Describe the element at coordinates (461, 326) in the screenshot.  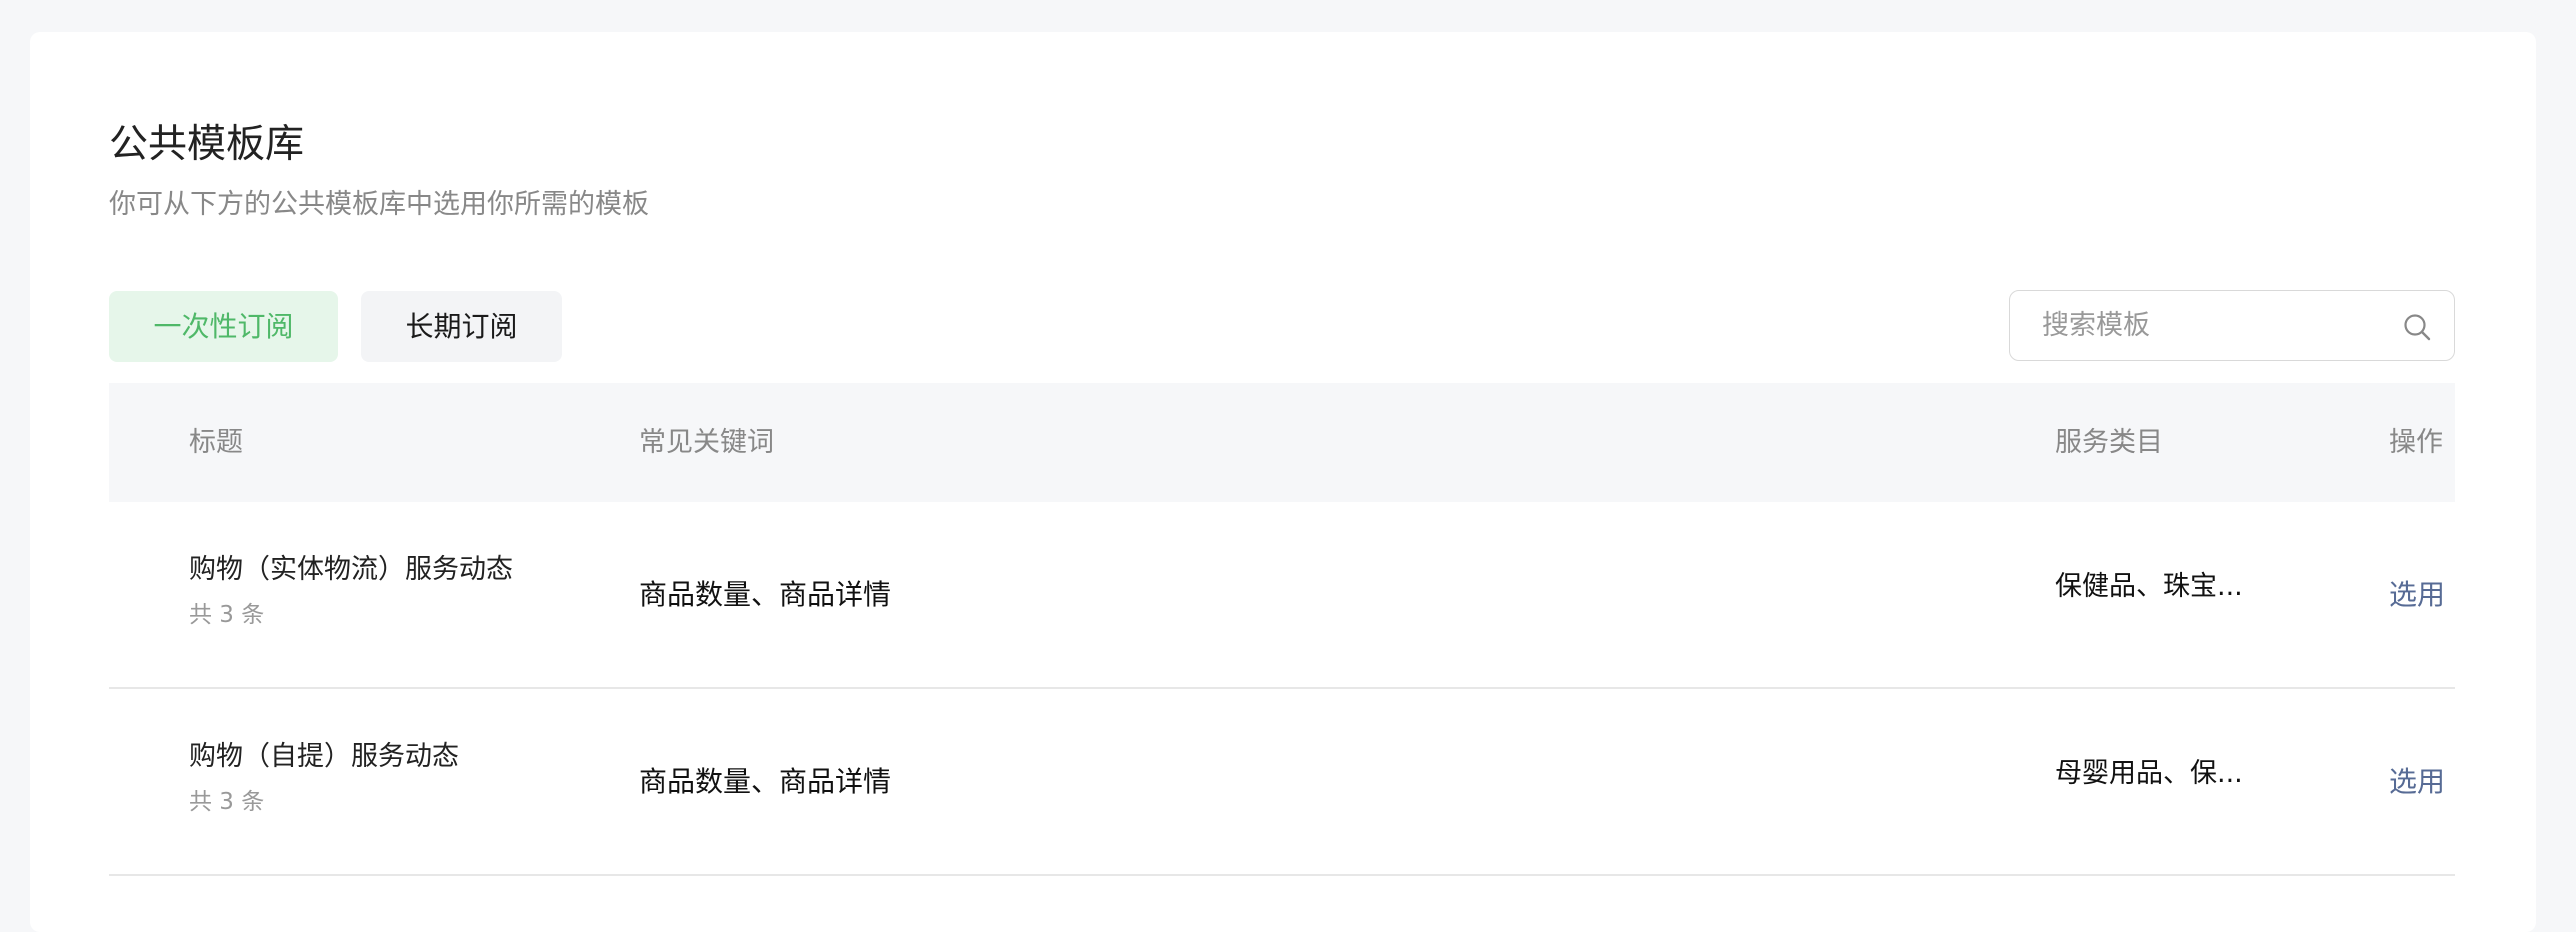
I see `tab-long-term-subscription: 长期订阅` at that location.